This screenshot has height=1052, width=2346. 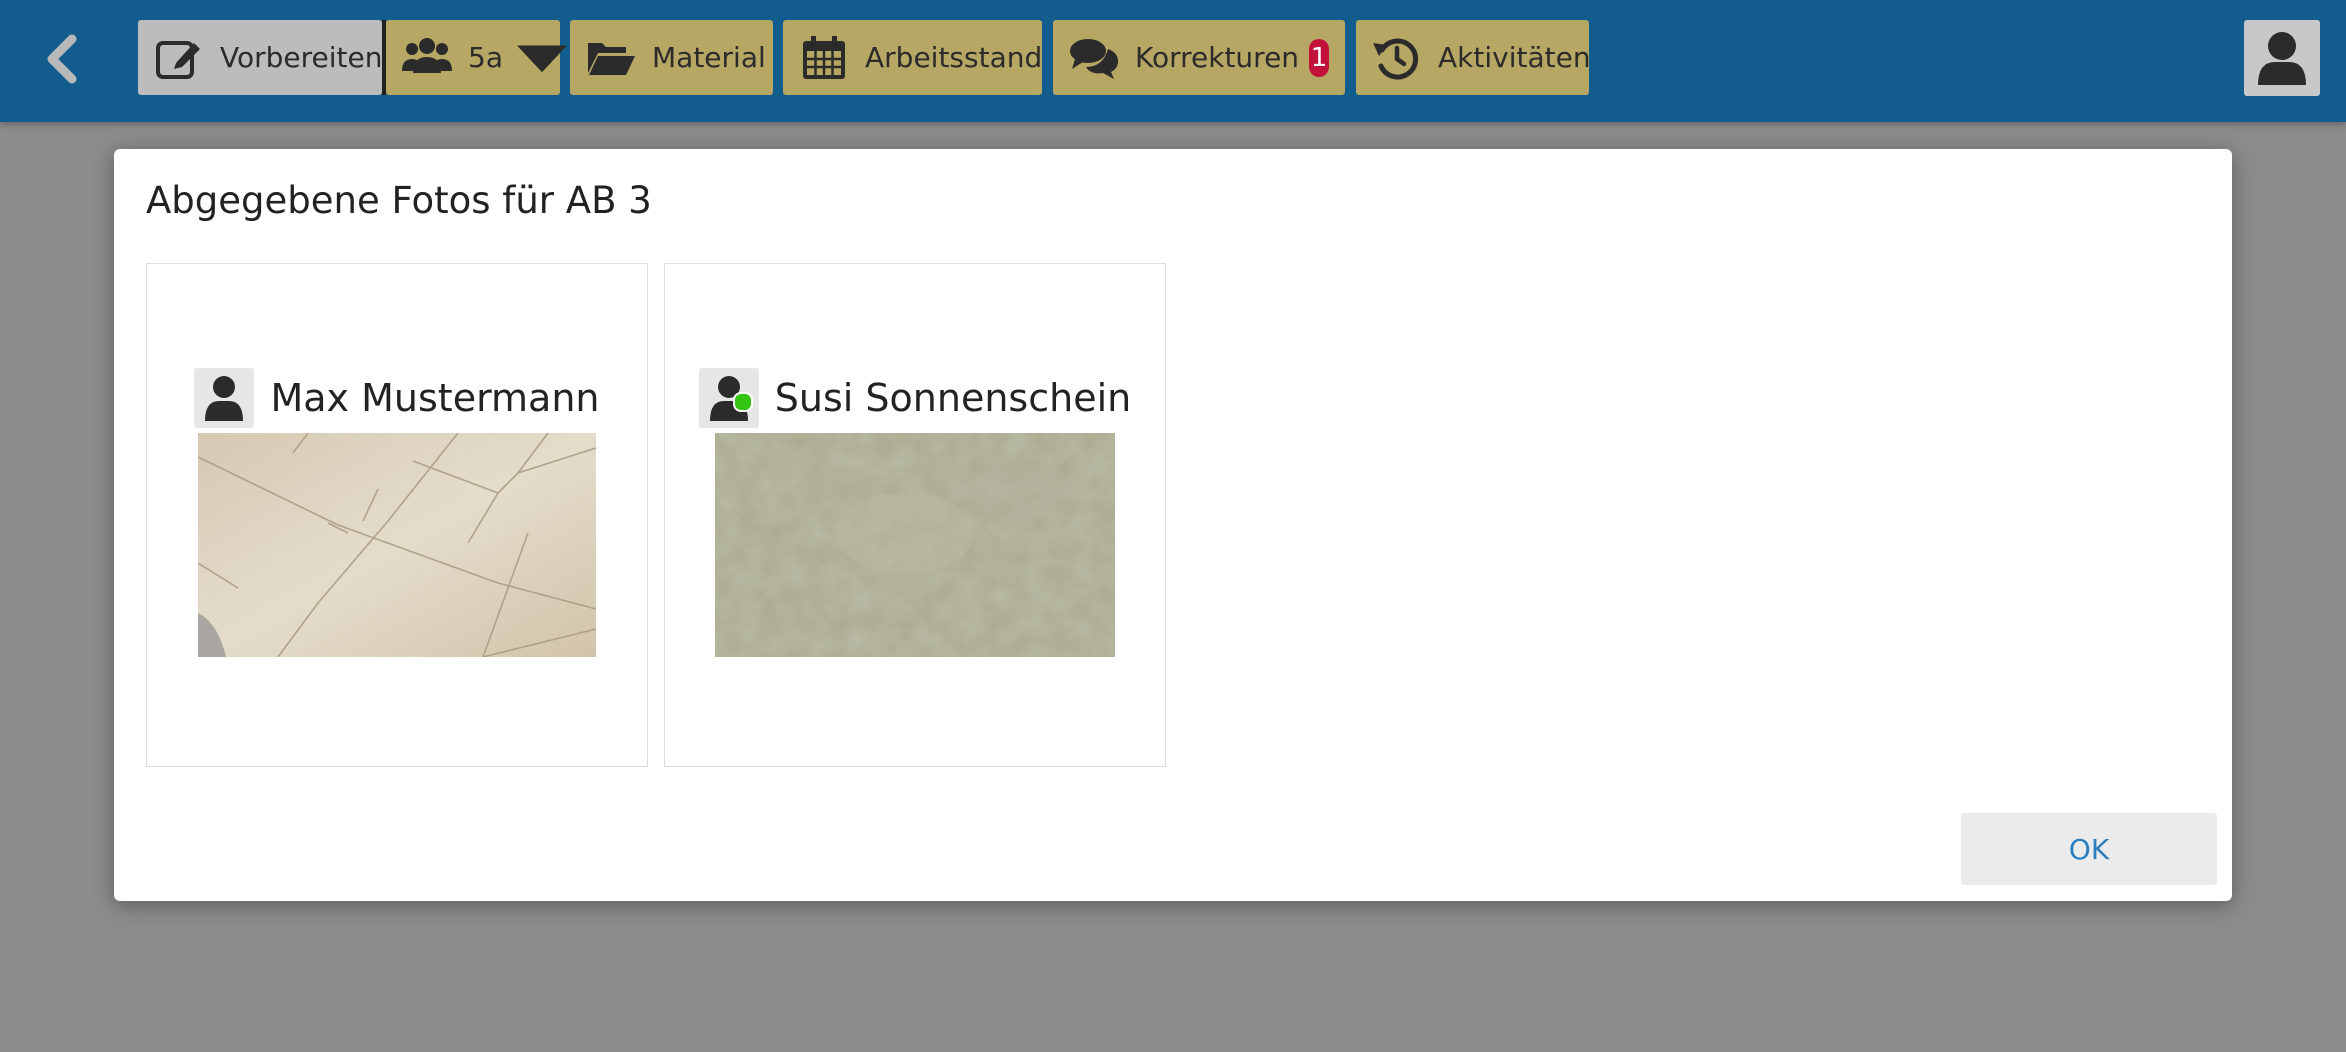 I want to click on submission-card-susi-sonnenschein: Susi Sonnenschein, so click(x=915, y=515).